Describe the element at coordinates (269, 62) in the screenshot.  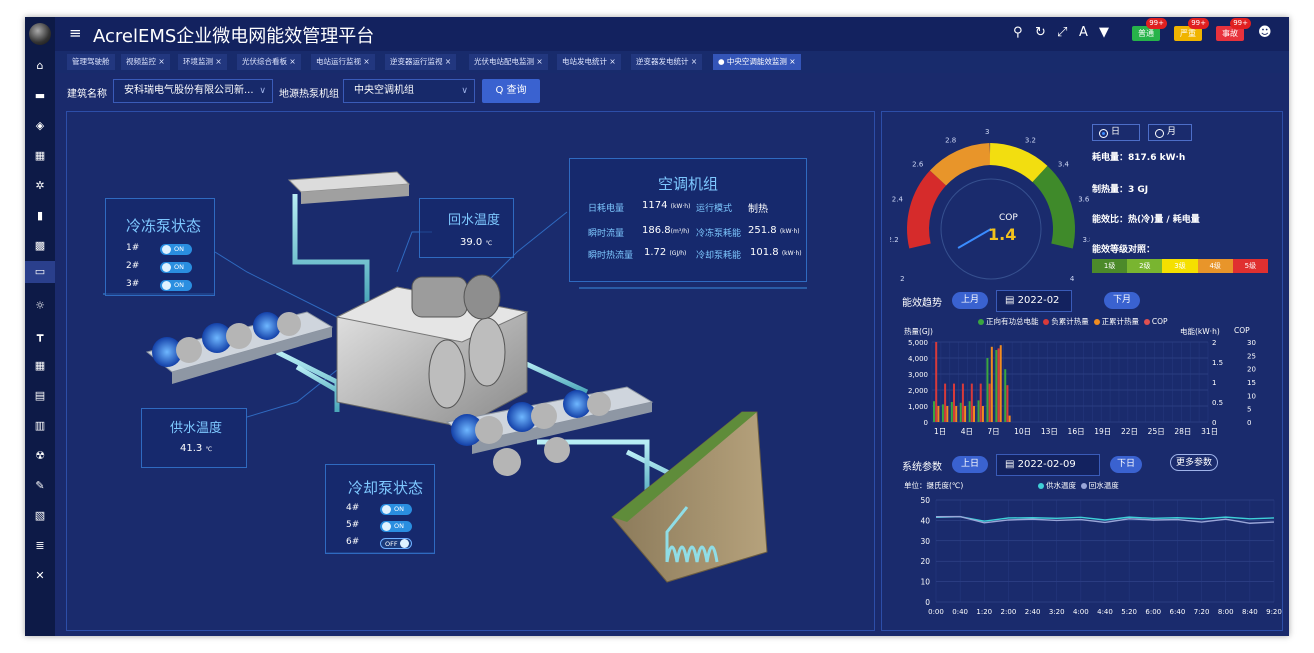
I see `tab-pv-board: 光伏综合看板 ×` at that location.